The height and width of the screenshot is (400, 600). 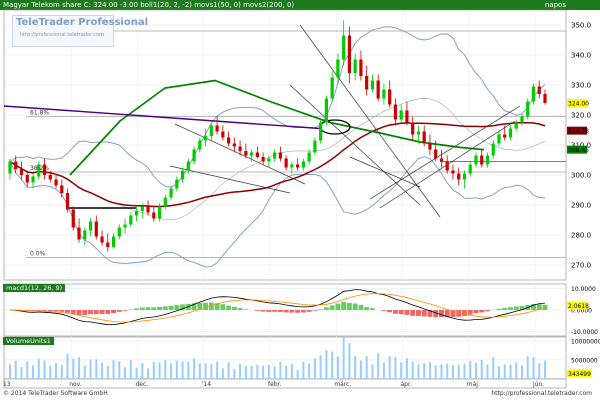 I want to click on x-axis-label: márc., so click(x=342, y=384).